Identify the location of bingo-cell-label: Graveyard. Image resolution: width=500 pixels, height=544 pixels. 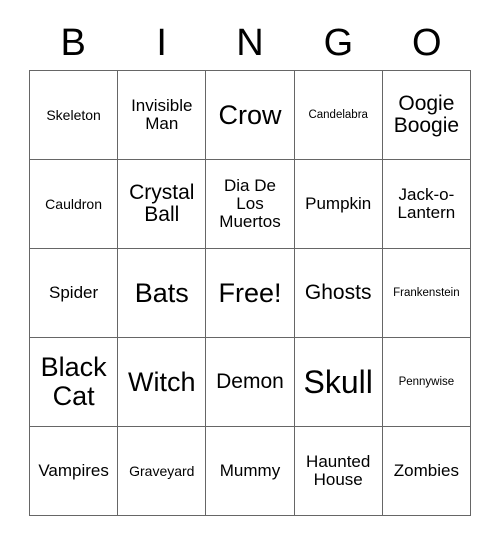
(162, 470).